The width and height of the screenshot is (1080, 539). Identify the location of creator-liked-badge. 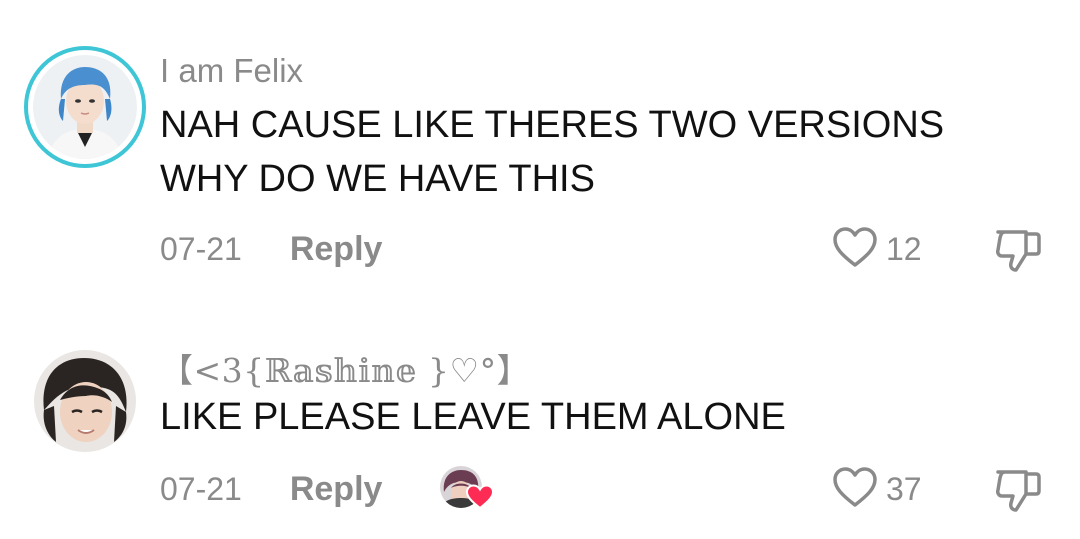
(467, 489).